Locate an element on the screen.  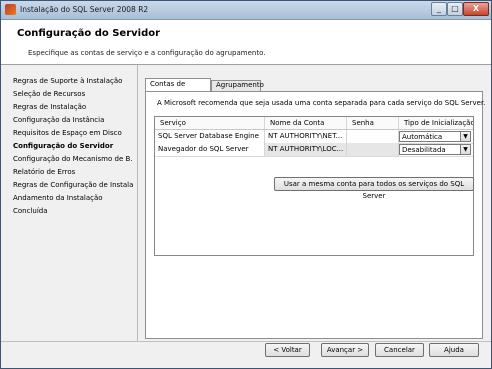
sidebar-item-andamento: Andamento da Instalação is located at coordinates (73, 198).